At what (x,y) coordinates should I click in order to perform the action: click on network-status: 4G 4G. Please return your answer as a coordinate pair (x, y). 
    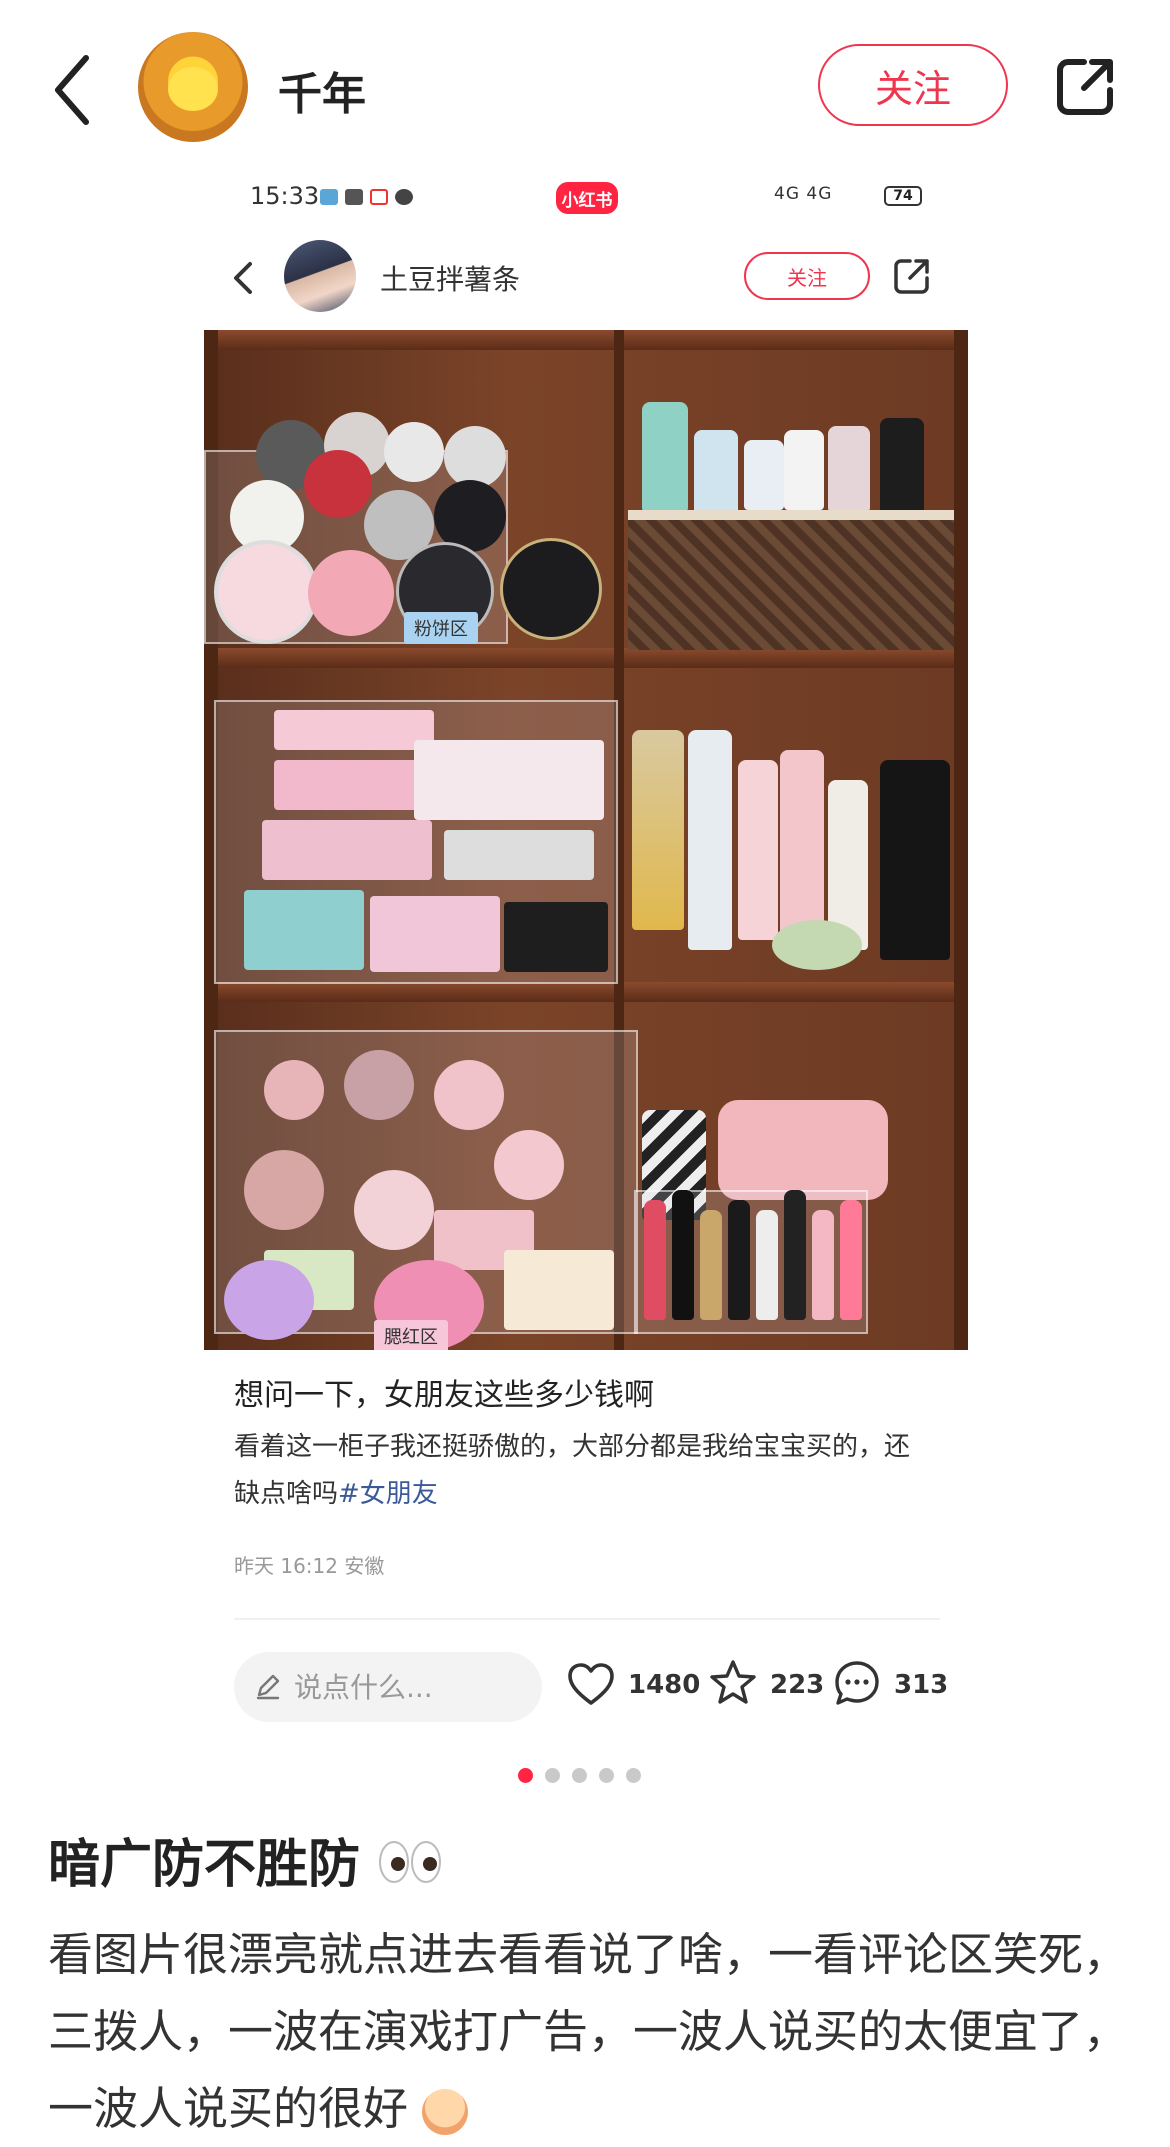
    Looking at the image, I should click on (803, 194).